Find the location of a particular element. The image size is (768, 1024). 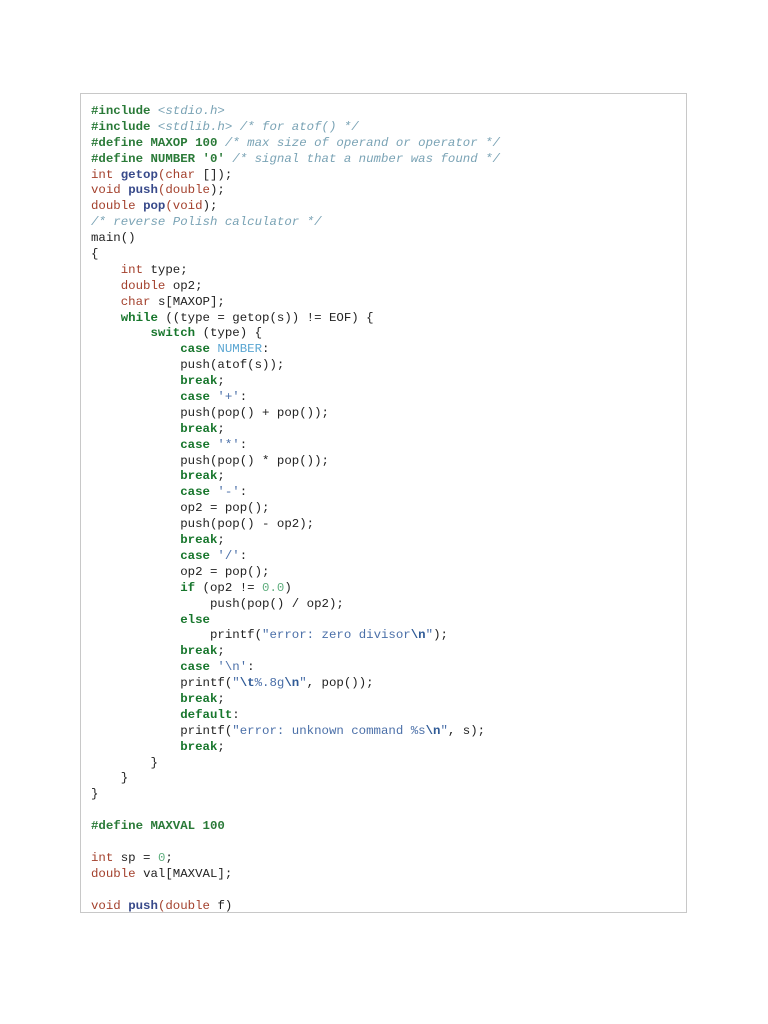

code-token: /* reverse Polish calculator */ is located at coordinates (206, 222).